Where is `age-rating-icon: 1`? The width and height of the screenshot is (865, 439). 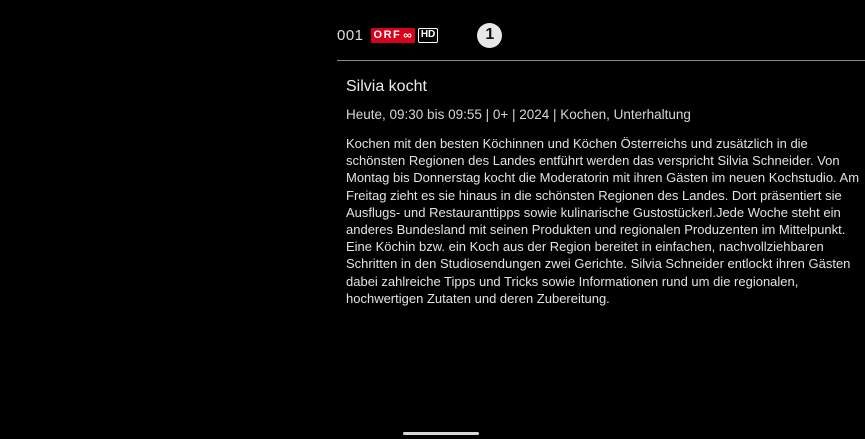
age-rating-icon: 1 is located at coordinates (490, 35).